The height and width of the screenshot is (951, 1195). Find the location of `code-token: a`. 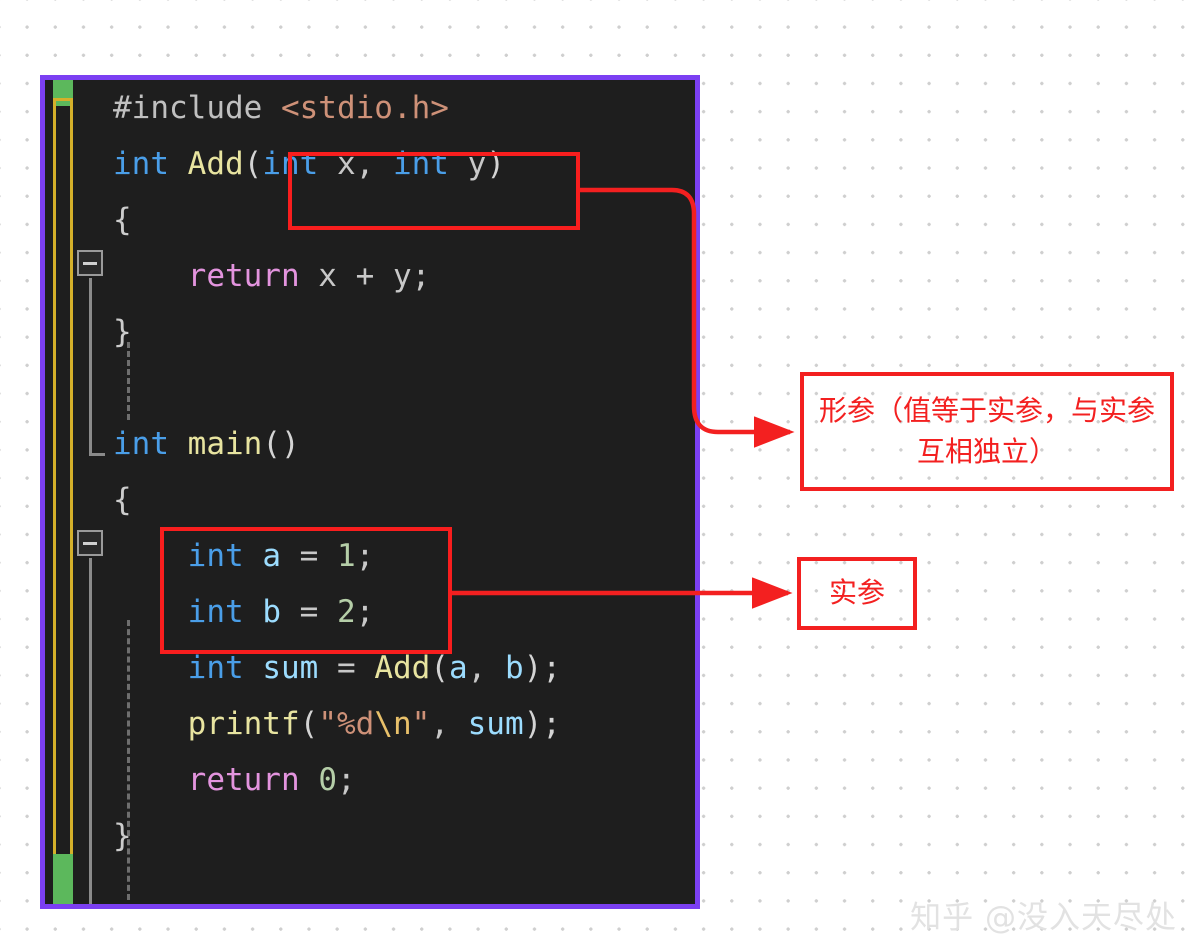

code-token: a is located at coordinates (458, 668).